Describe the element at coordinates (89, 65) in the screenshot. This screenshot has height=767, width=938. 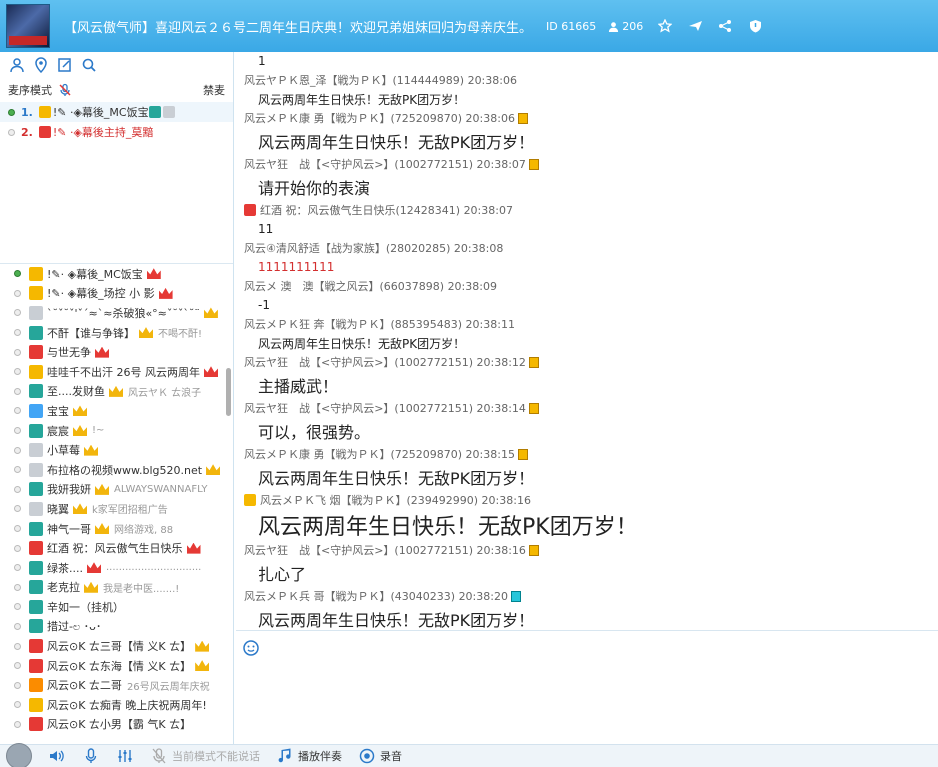
I see `search-icon` at that location.